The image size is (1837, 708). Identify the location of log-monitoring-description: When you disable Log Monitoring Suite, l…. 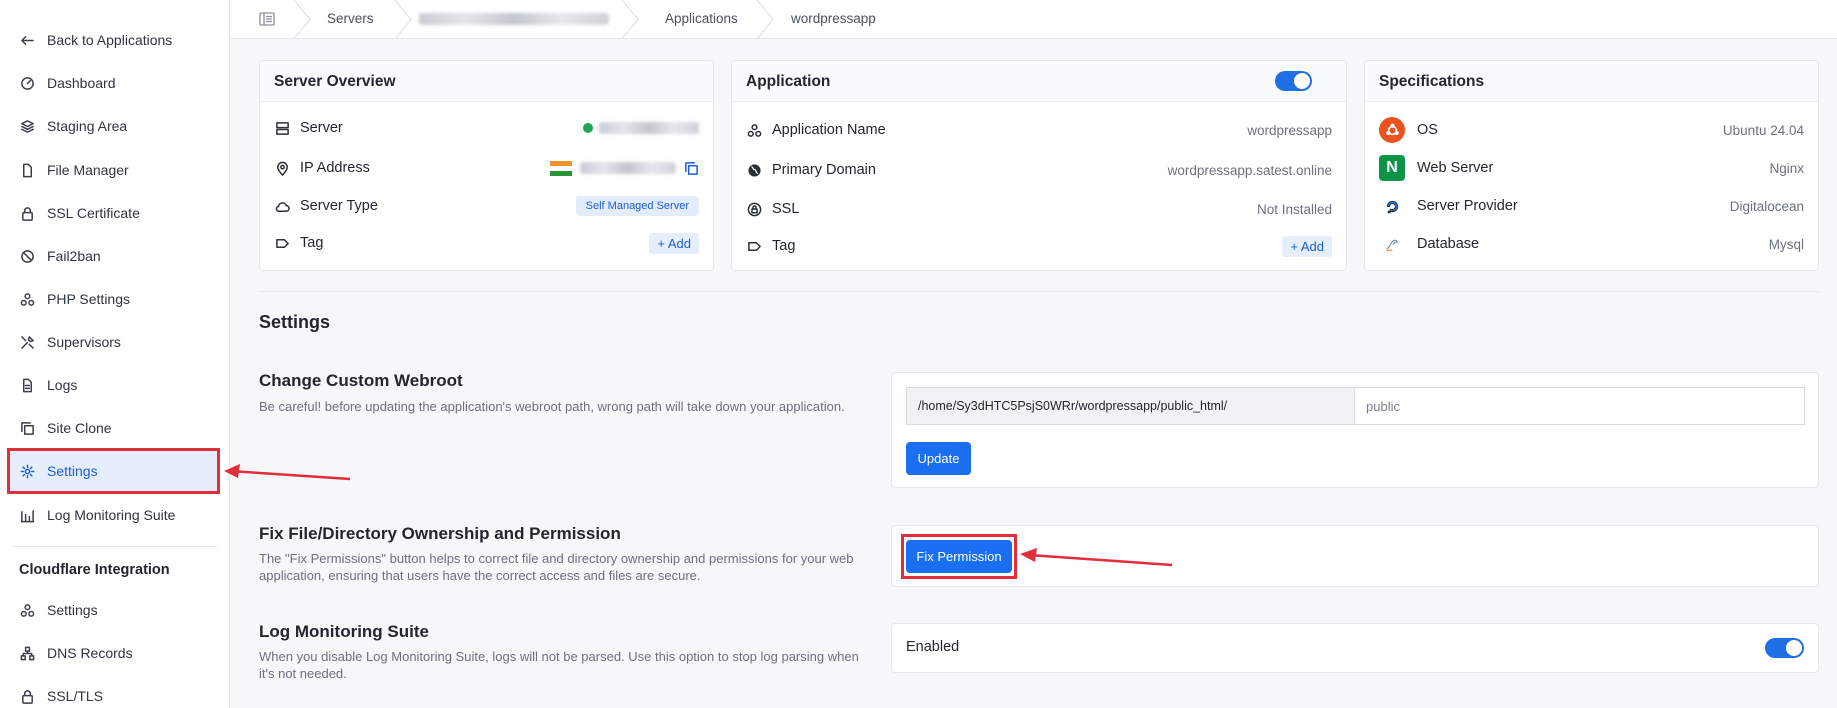
(559, 665).